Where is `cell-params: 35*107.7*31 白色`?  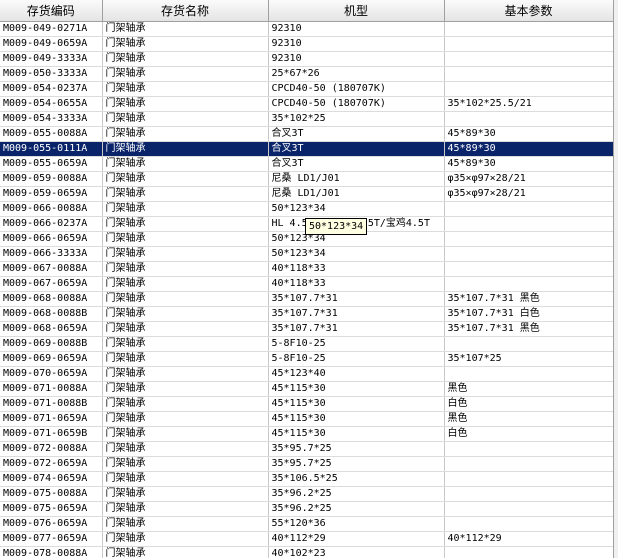 cell-params: 35*107.7*31 白色 is located at coordinates (529, 314).